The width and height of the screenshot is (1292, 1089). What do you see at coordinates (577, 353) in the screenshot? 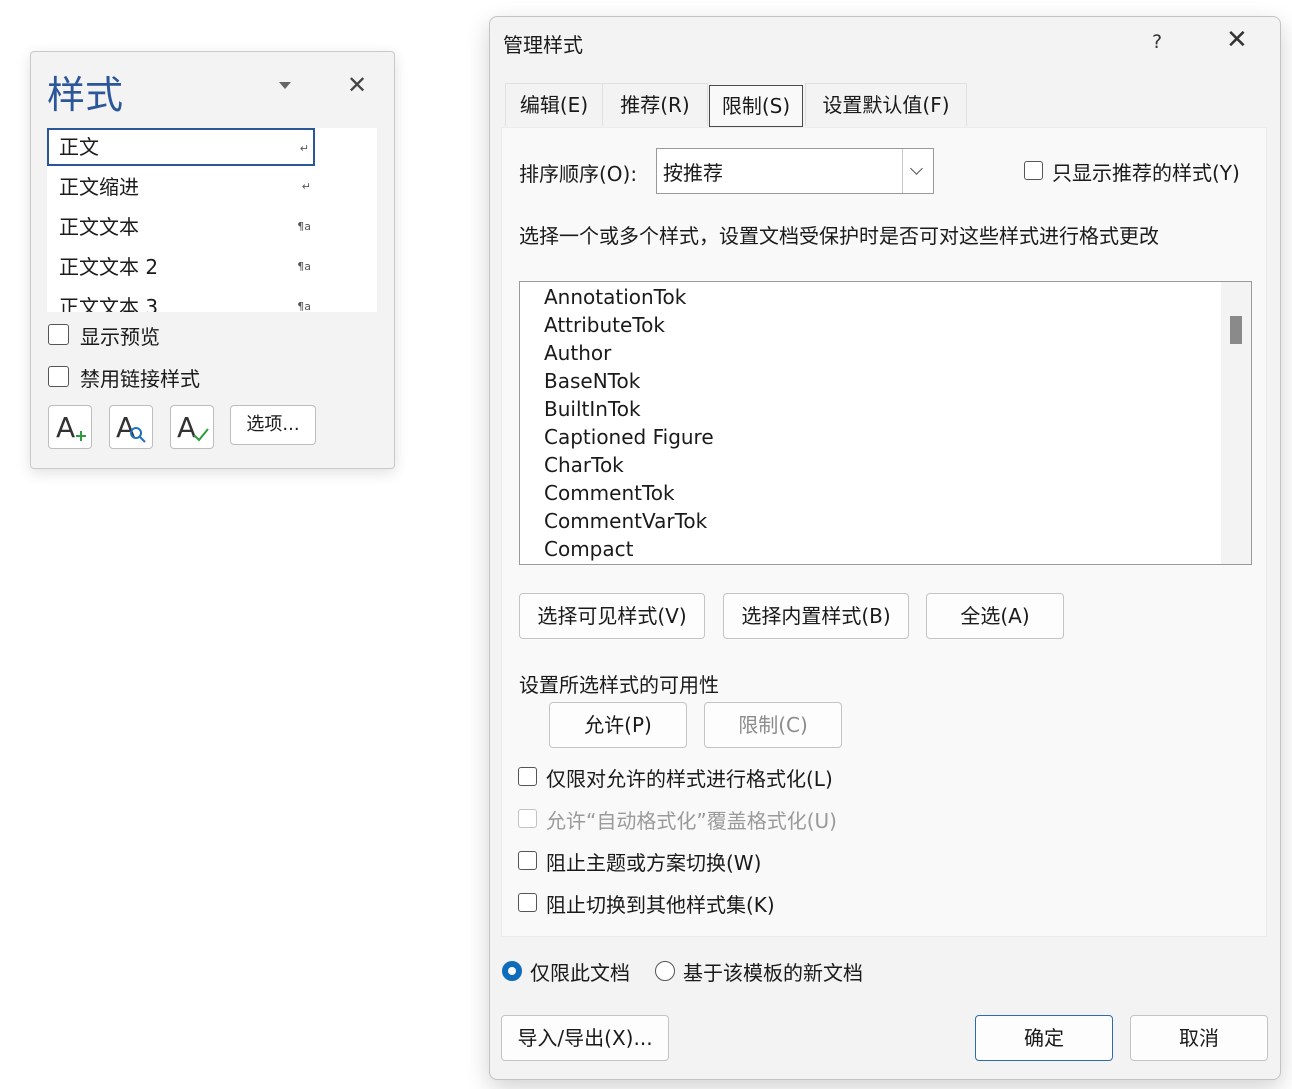
I see `list-item: Author` at bounding box center [577, 353].